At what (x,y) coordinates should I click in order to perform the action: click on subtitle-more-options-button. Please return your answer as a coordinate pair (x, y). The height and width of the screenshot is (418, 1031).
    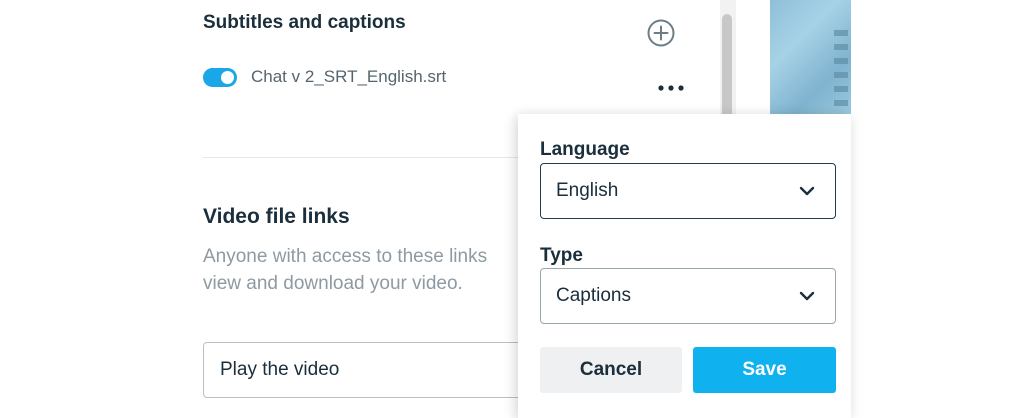
    Looking at the image, I should click on (671, 88).